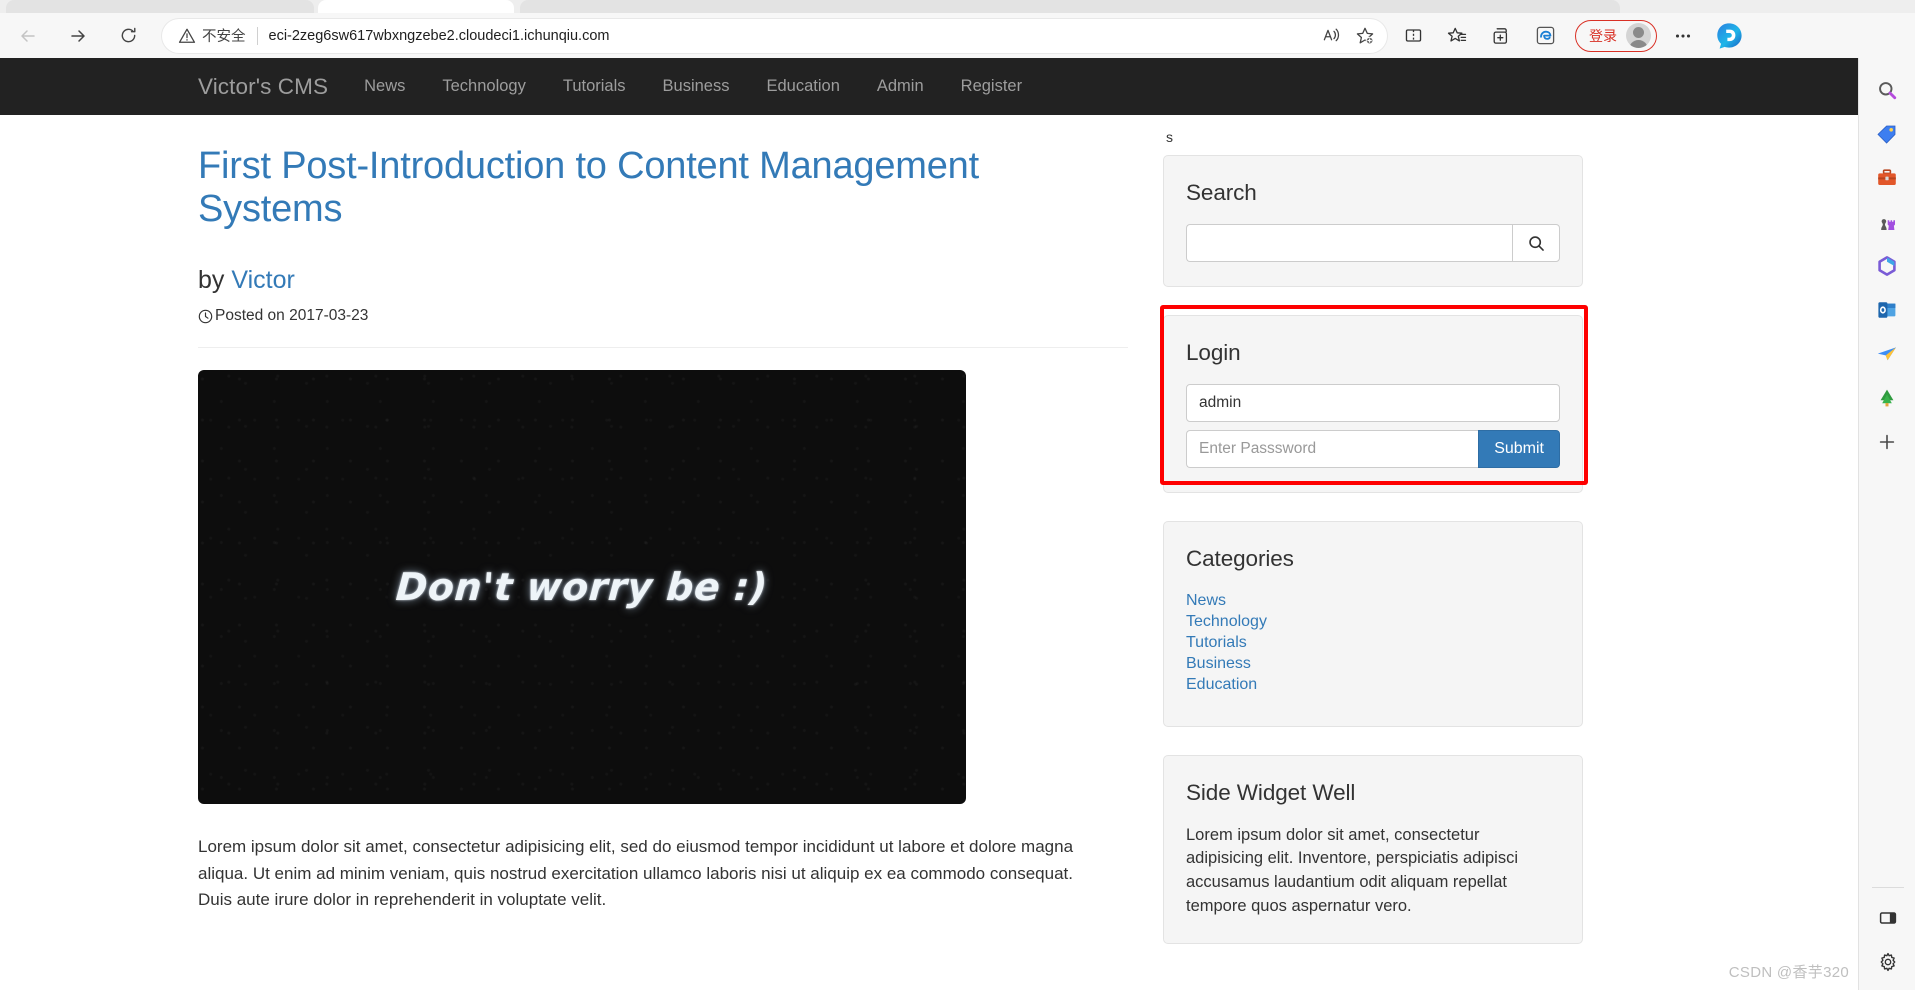  I want to click on nav-link-education: Education, so click(802, 86).